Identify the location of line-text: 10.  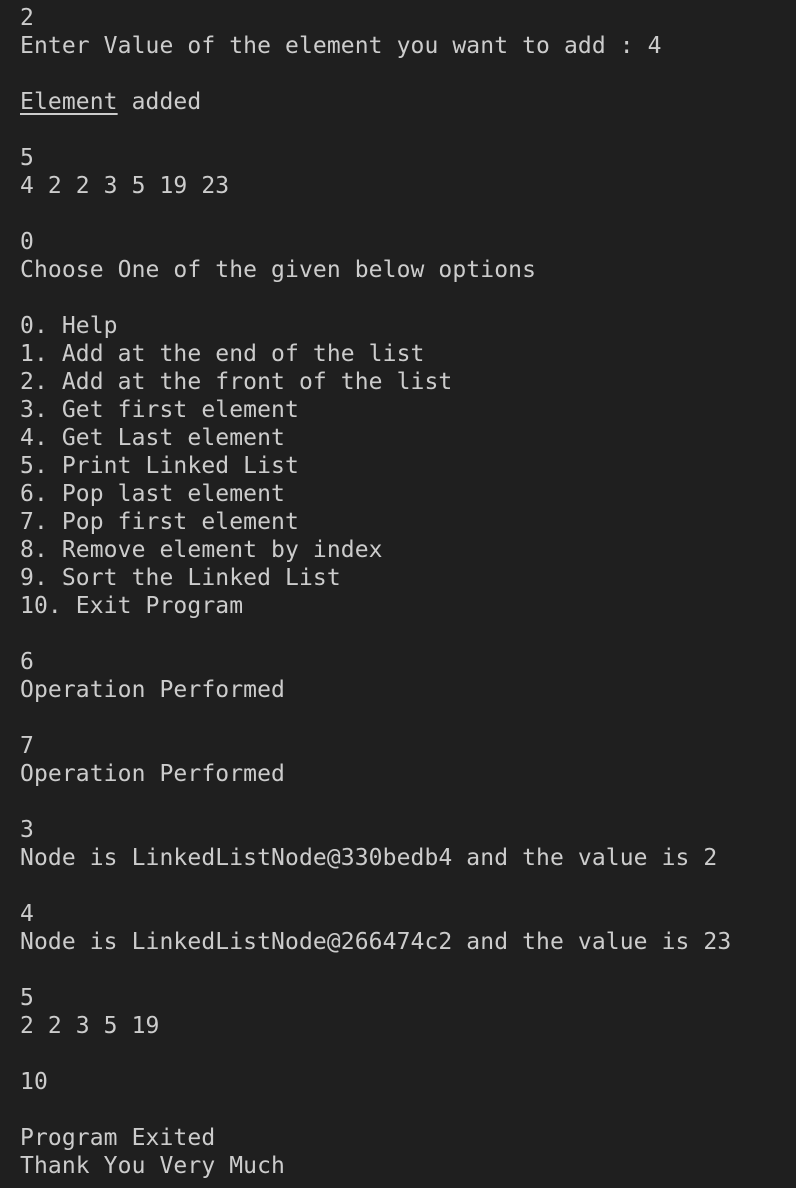
(34, 1082).